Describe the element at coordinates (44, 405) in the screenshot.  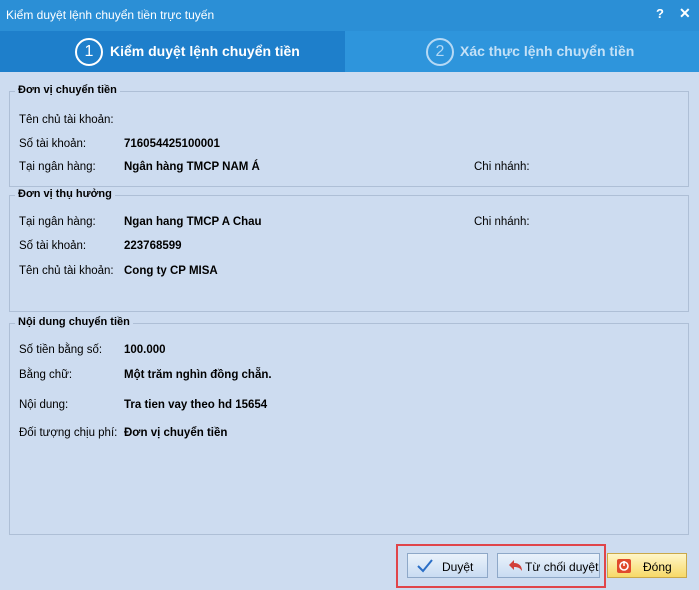
I see `content-label: Nội dung:` at that location.